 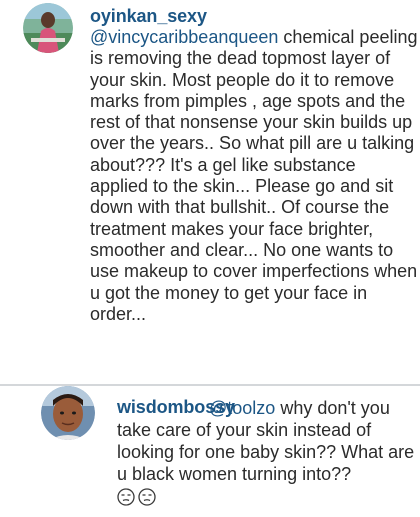 I want to click on emoji-row, so click(x=267, y=497).